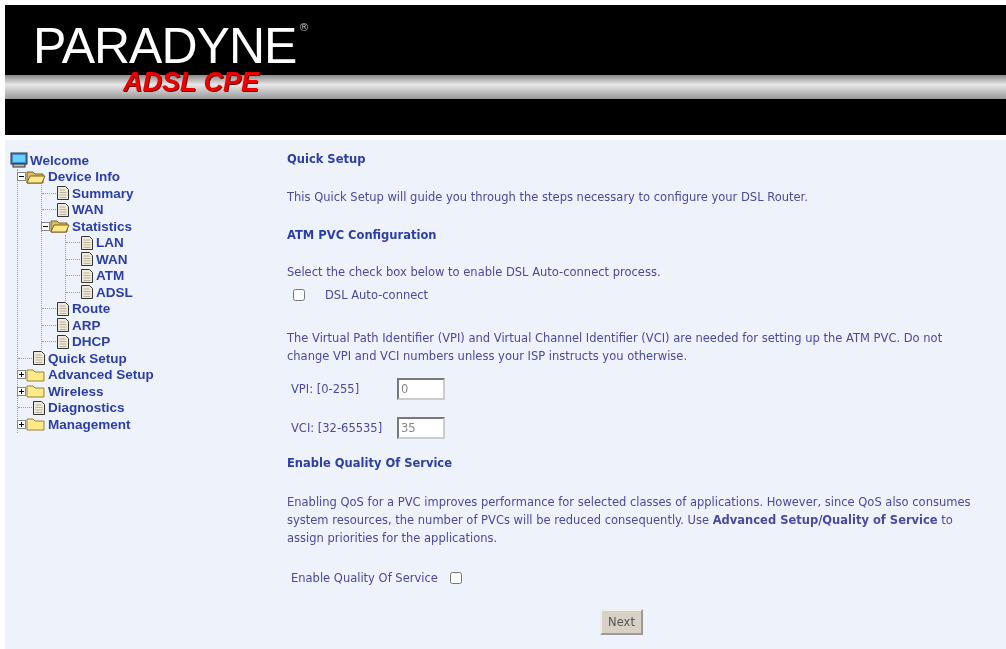 The width and height of the screenshot is (1006, 649). What do you see at coordinates (327, 159) in the screenshot?
I see `page-title: Quick Setup` at bounding box center [327, 159].